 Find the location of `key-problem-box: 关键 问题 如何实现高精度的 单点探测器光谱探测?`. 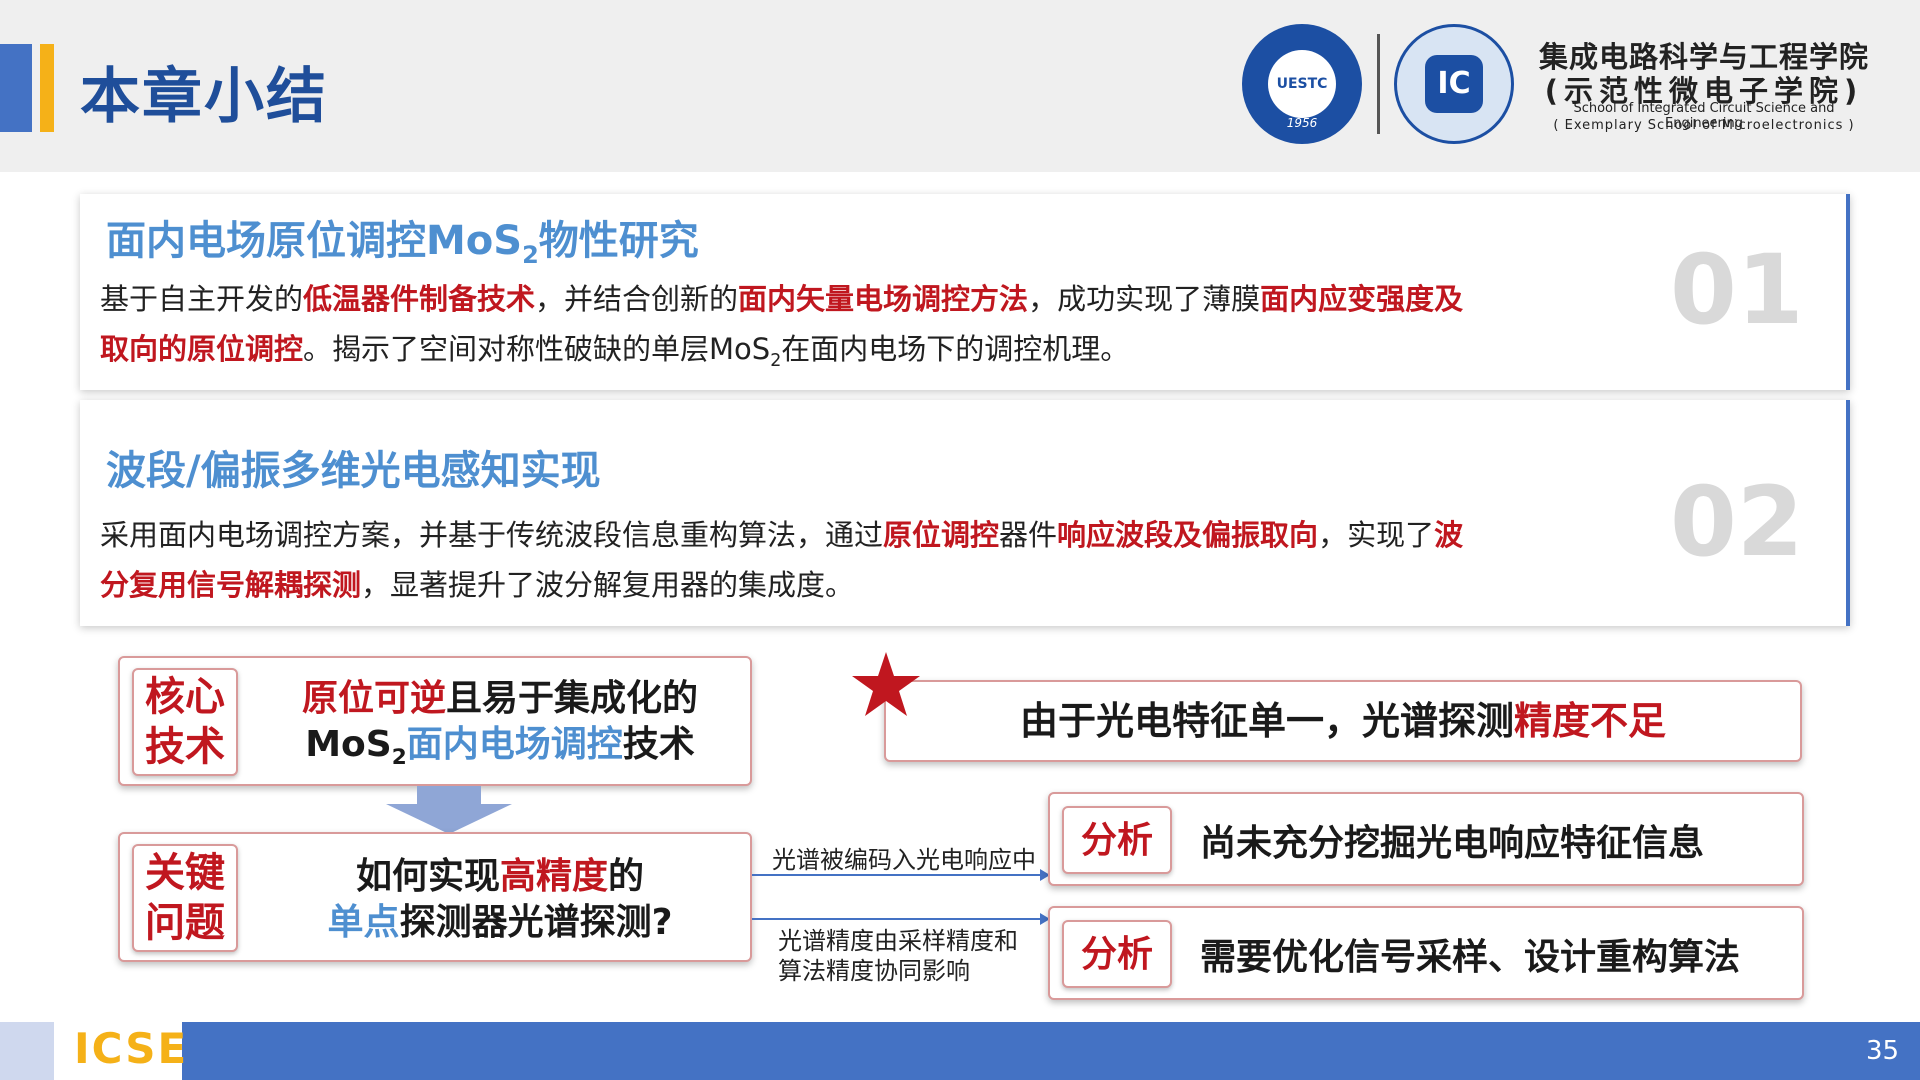

key-problem-box: 关键 问题 如何实现高精度的 单点探测器光谱探测? is located at coordinates (435, 897).